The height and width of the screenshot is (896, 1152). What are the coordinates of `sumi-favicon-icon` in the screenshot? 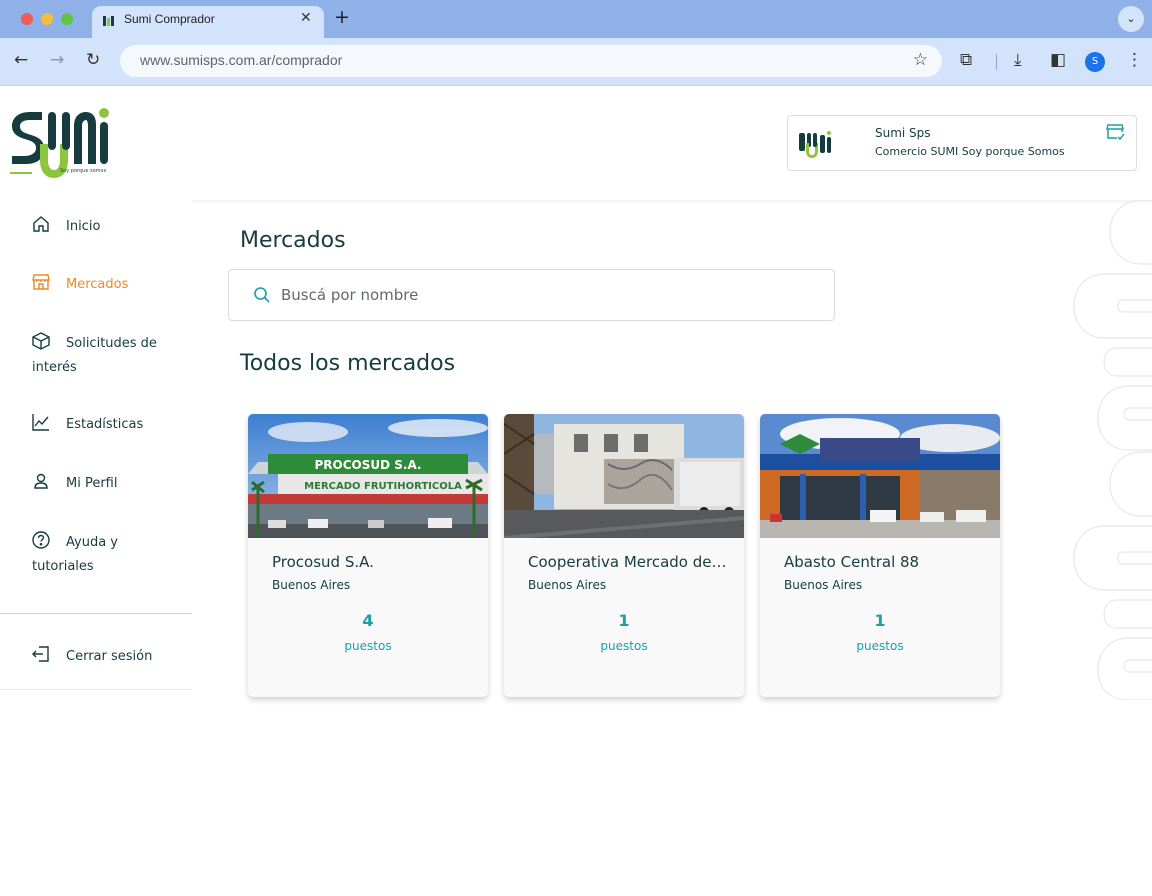 It's located at (108, 21).